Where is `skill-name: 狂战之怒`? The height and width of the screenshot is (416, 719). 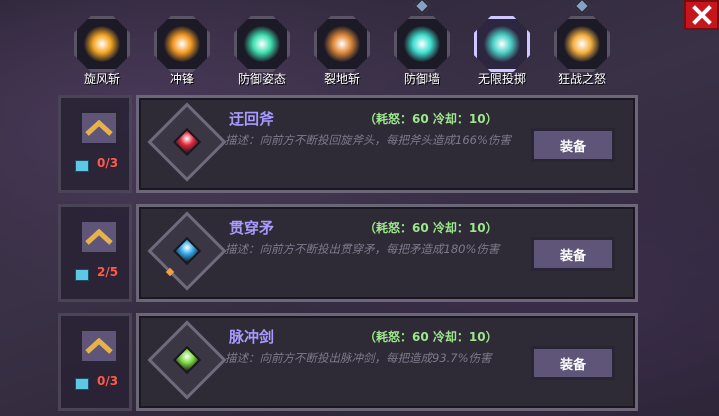 skill-name: 狂战之怒 is located at coordinates (581, 79).